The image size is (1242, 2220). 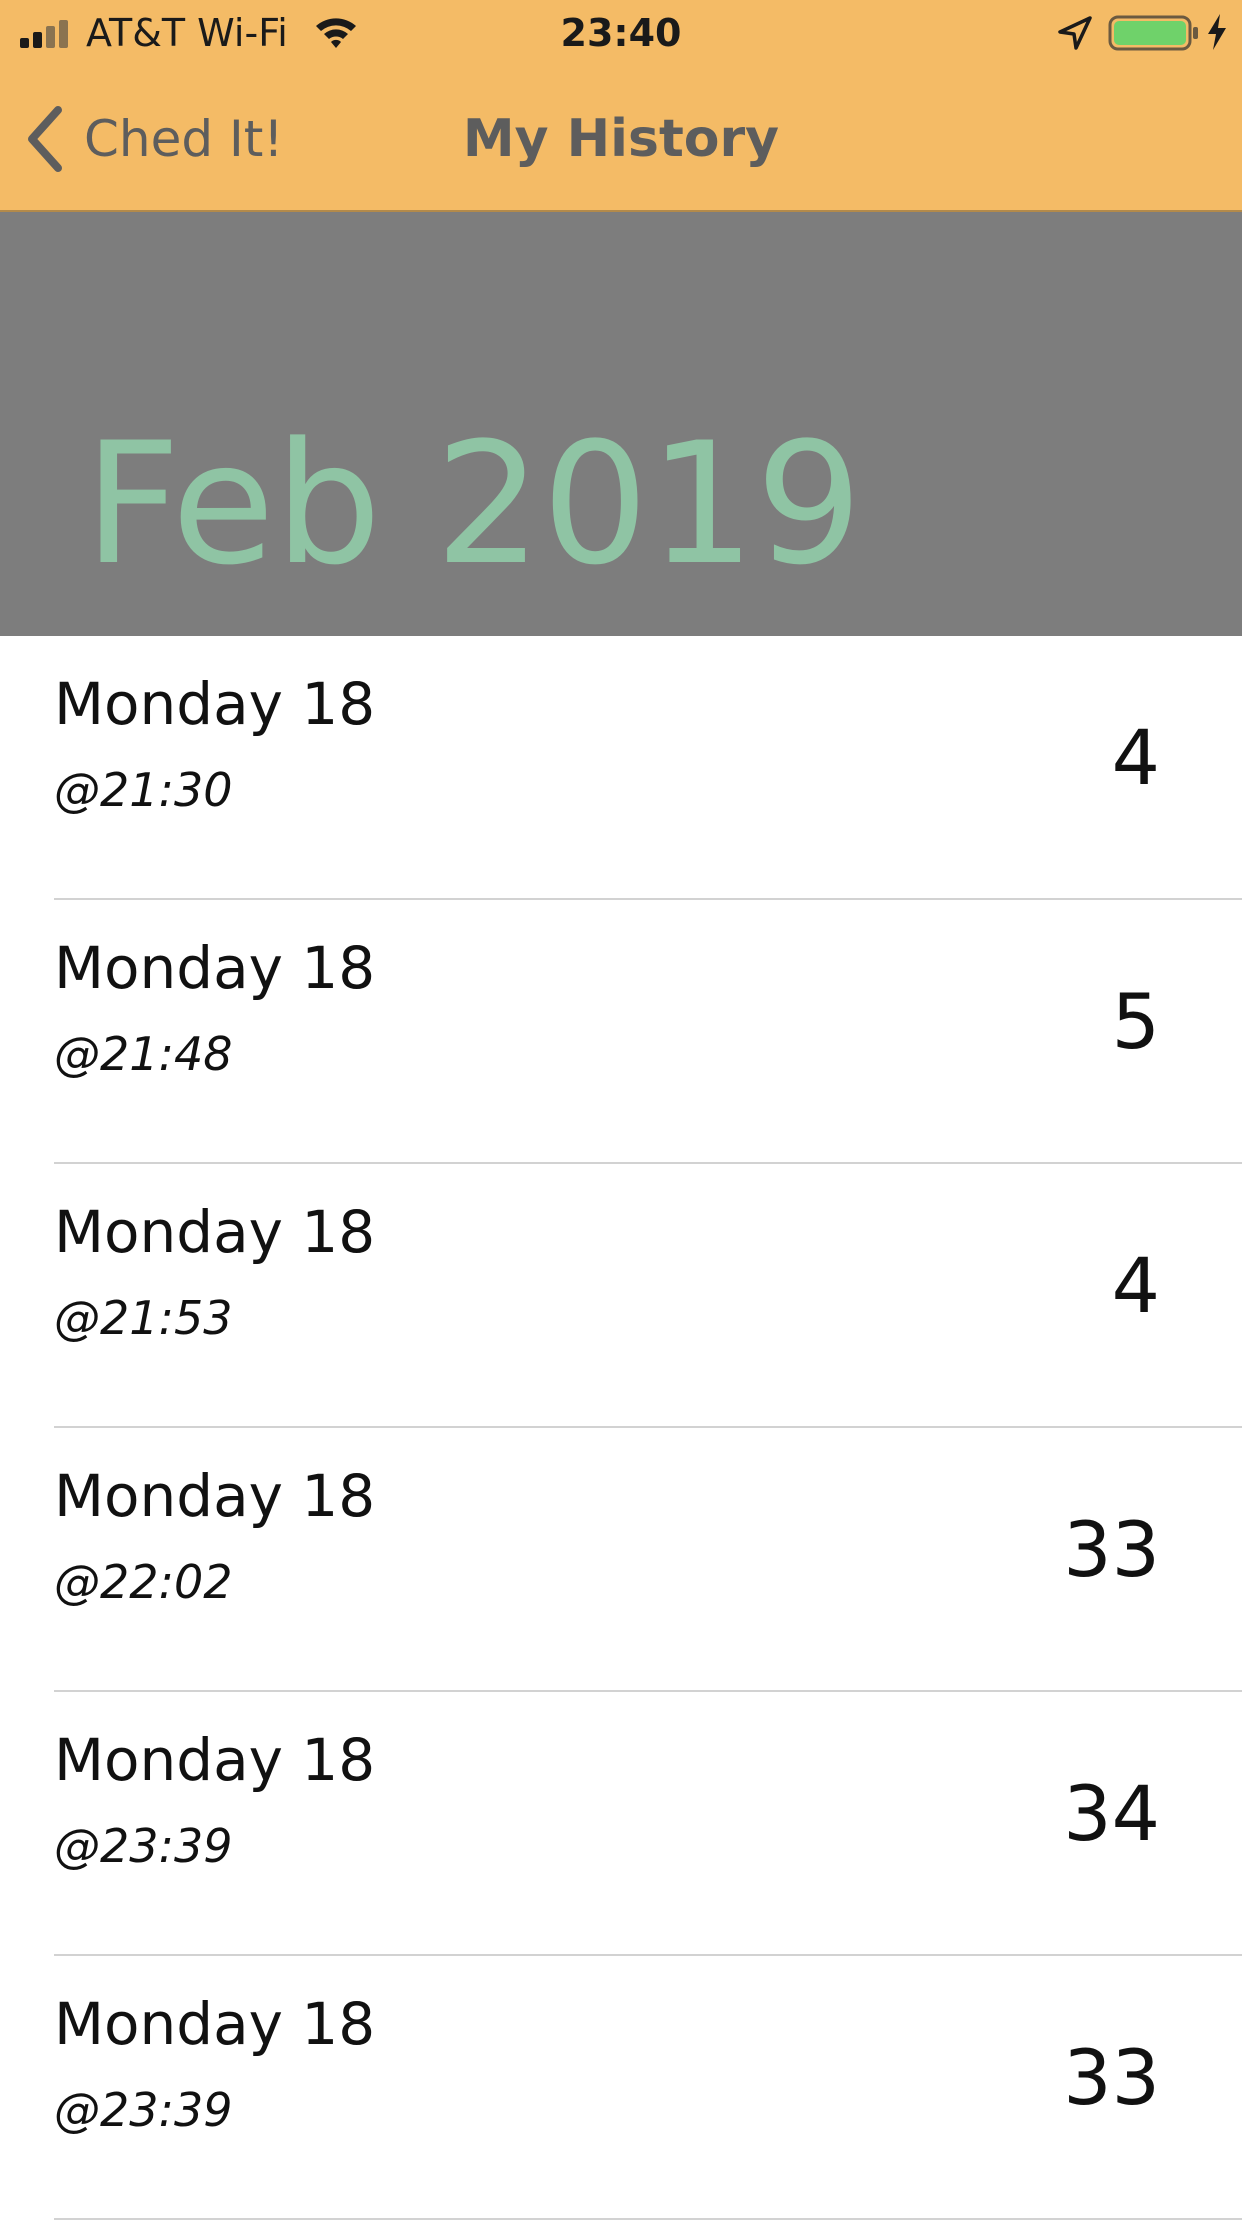 What do you see at coordinates (621, 1824) in the screenshot?
I see `history-row: Monday 18 @23:39 34` at bounding box center [621, 1824].